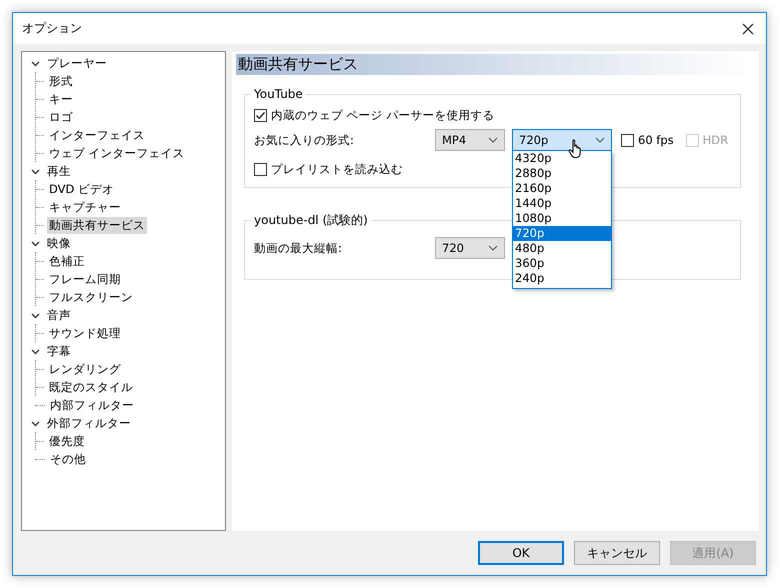 This screenshot has height=588, width=780. Describe the element at coordinates (97, 135) in the screenshot. I see `tree-item: インターフェイス` at that location.